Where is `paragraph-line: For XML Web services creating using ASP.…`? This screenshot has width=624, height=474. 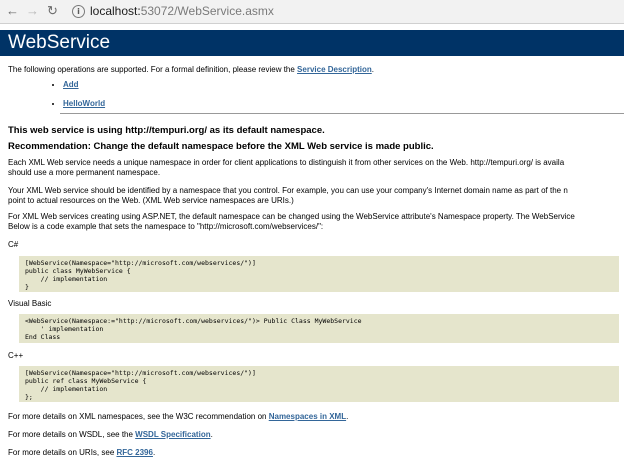
paragraph-line: For XML Web services creating using ASP.… is located at coordinates (291, 216).